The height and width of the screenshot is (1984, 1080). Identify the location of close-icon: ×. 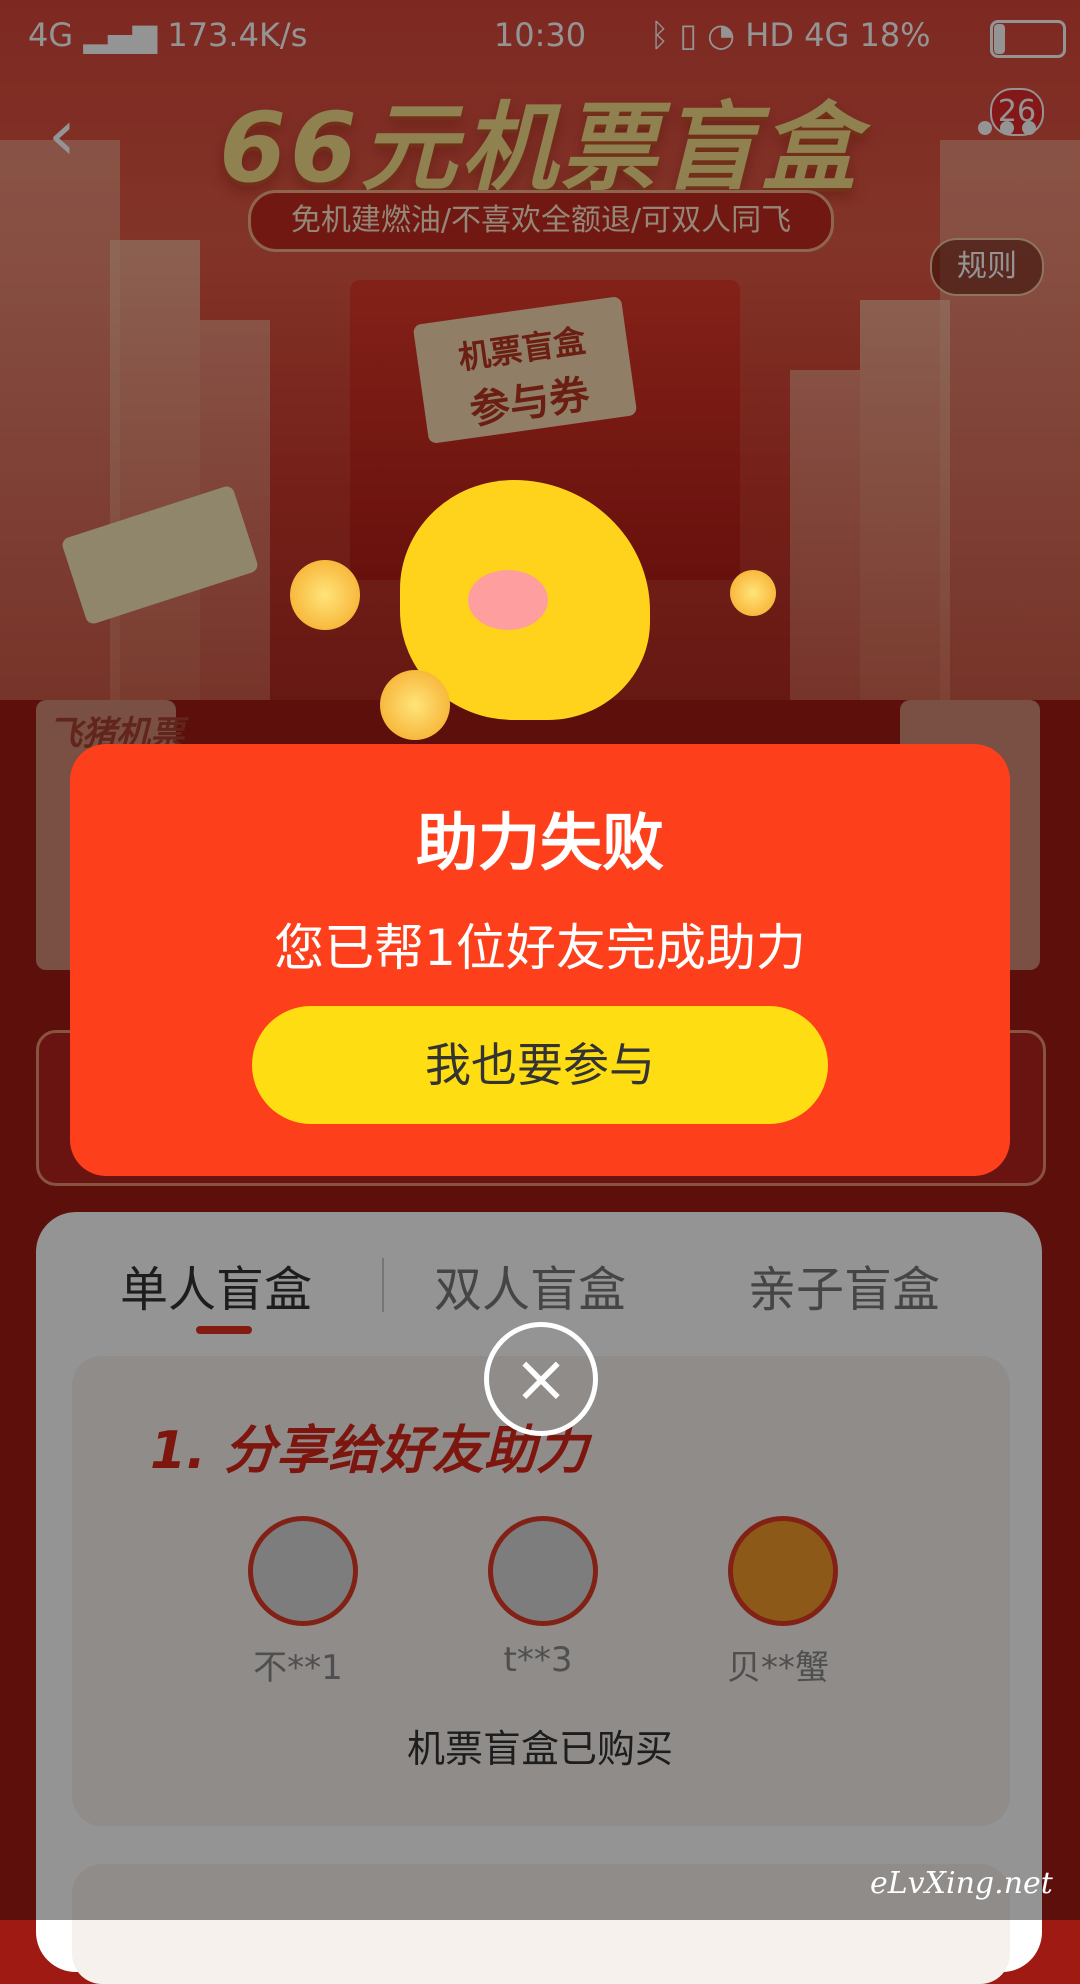
(541, 1378).